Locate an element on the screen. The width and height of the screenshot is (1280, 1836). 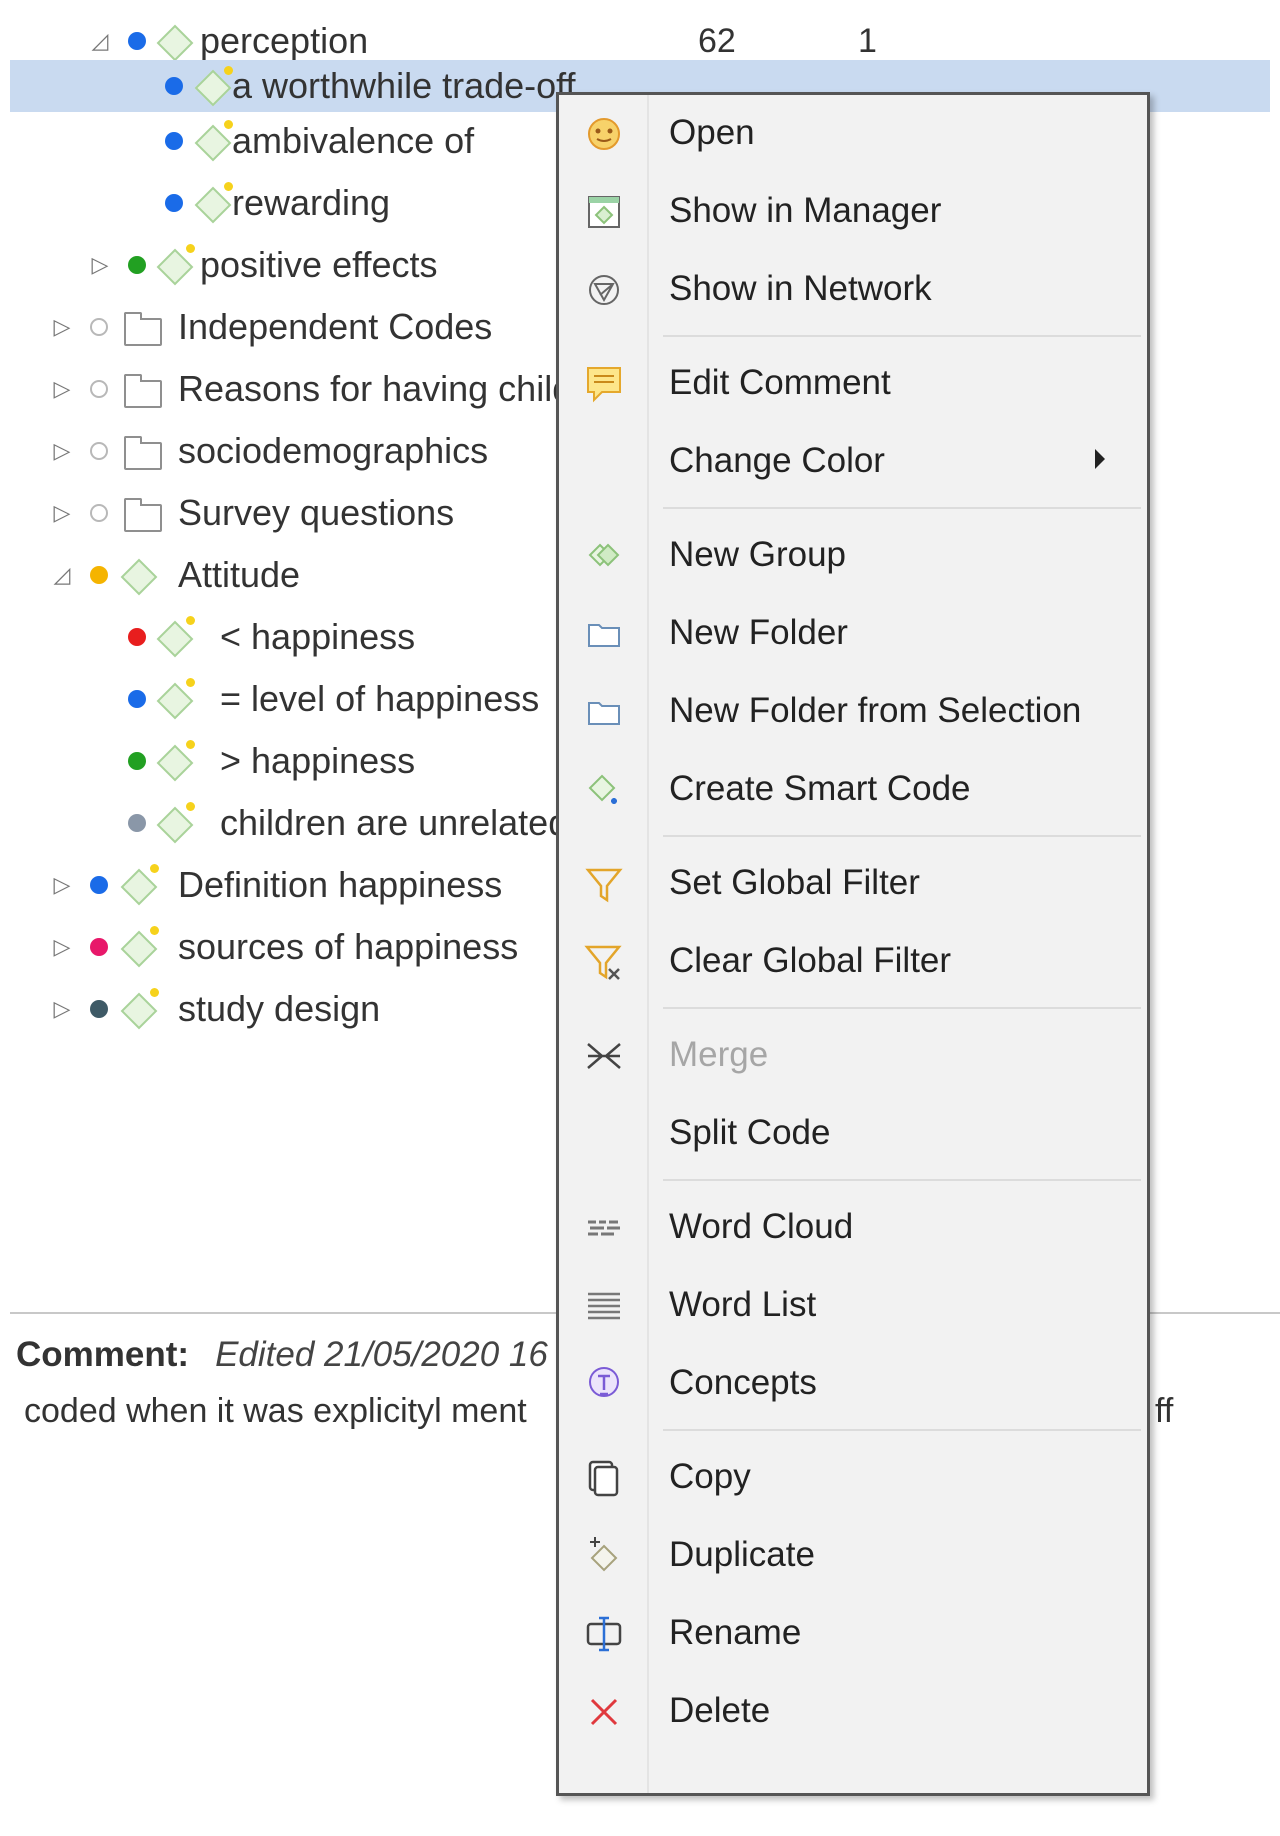
tree-row-label: sociodemographics is located at coordinates (333, 450).